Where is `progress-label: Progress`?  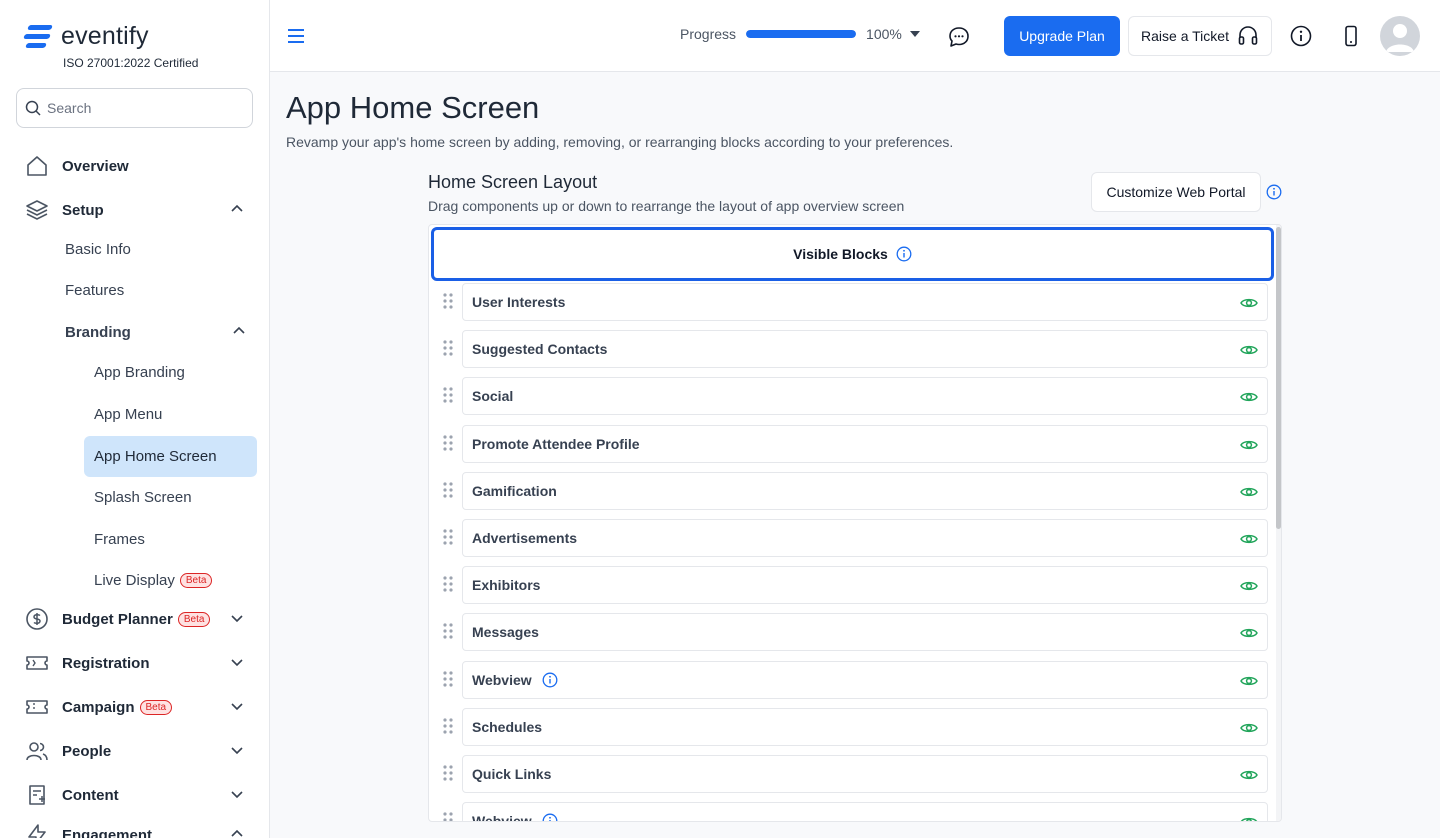 progress-label: Progress is located at coordinates (708, 34).